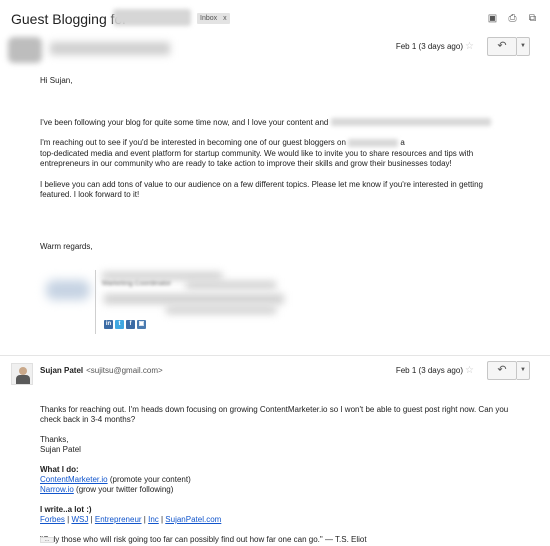 This screenshot has height=546, width=550. I want to click on linkedin-icon: in, so click(108, 324).